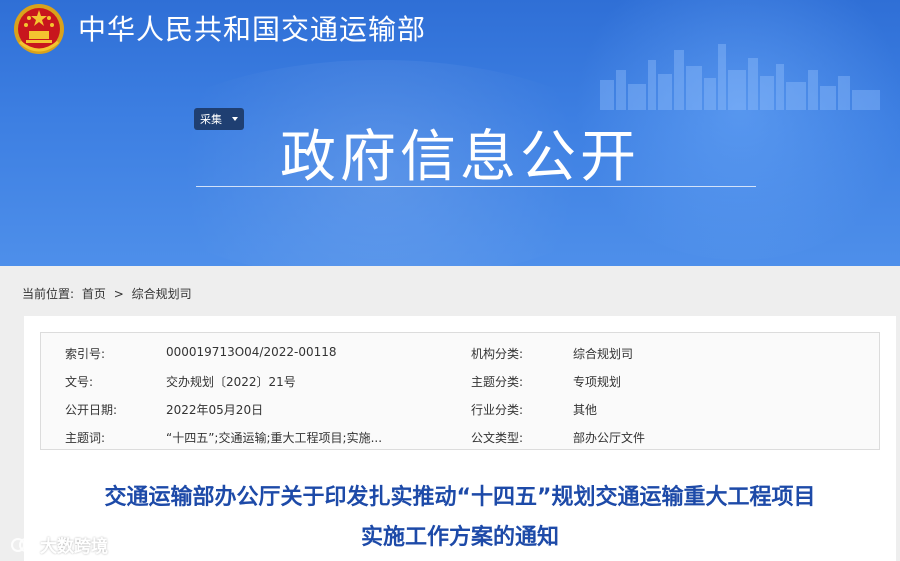  What do you see at coordinates (497, 354) in the screenshot?
I see `meta-key: 机构分类:` at bounding box center [497, 354].